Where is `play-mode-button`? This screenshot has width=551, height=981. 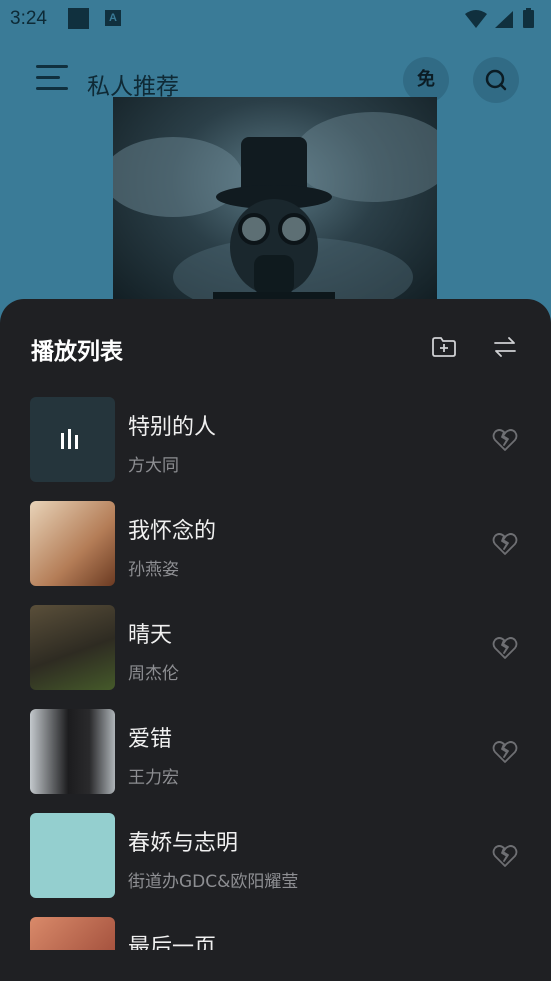
play-mode-button is located at coordinates (505, 347).